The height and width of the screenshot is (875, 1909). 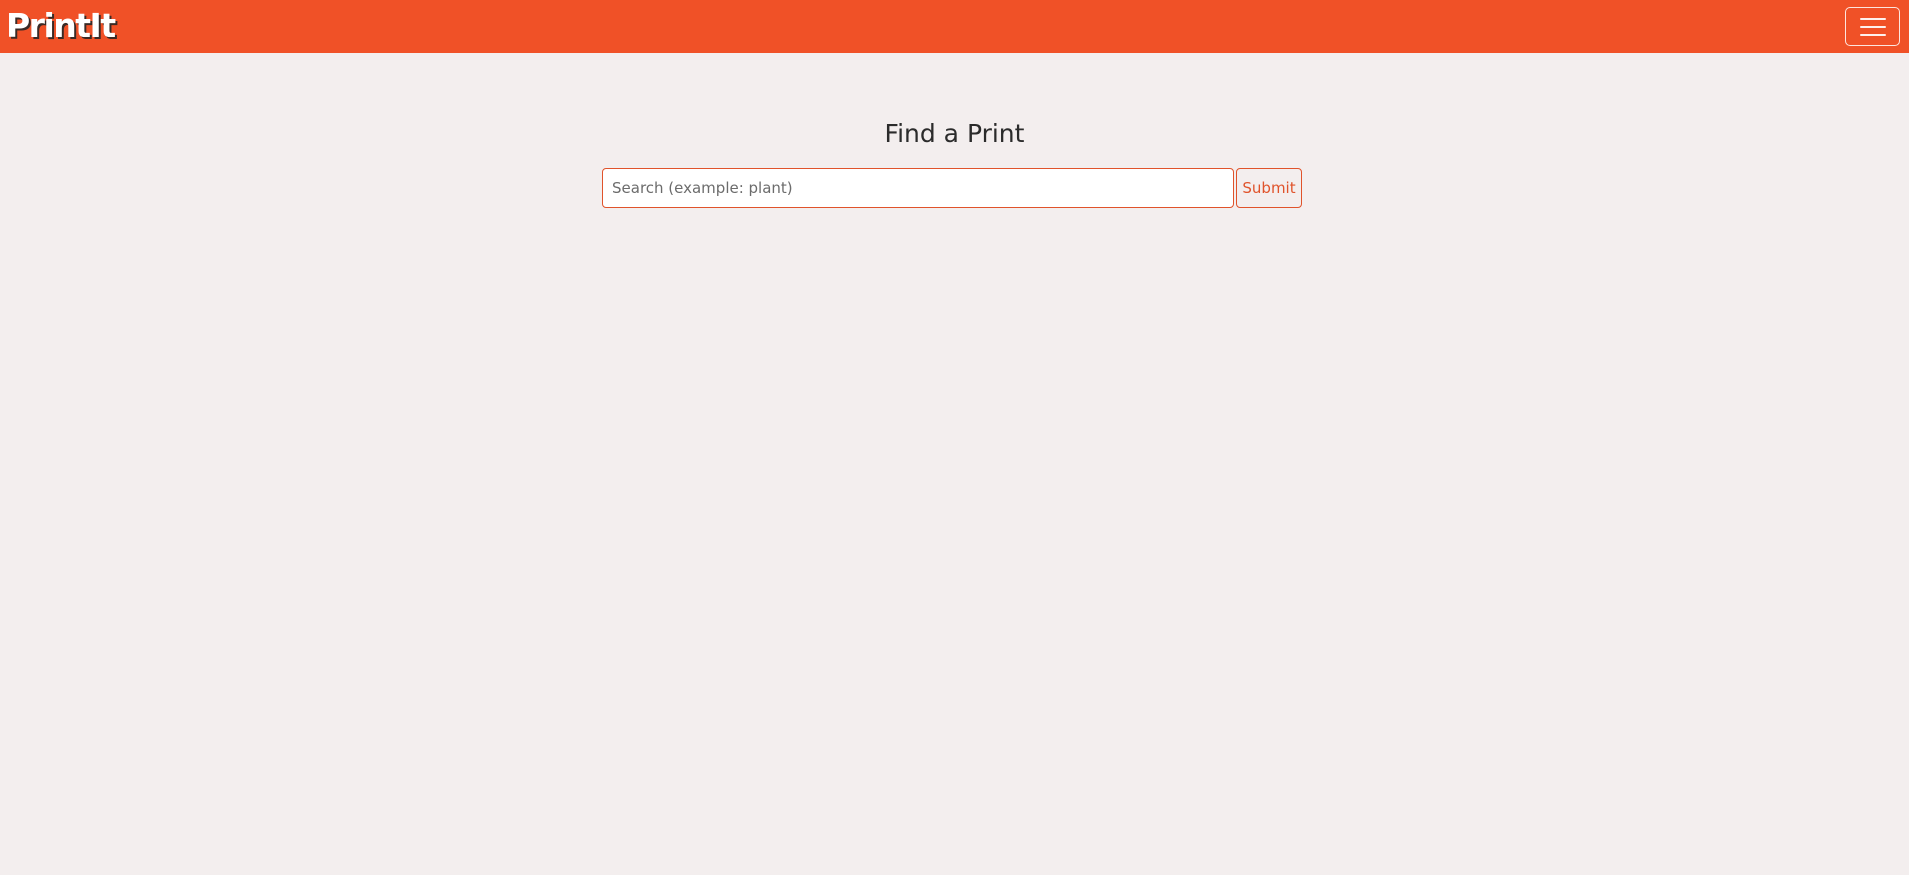 I want to click on submit-button: Submit, so click(x=1269, y=188).